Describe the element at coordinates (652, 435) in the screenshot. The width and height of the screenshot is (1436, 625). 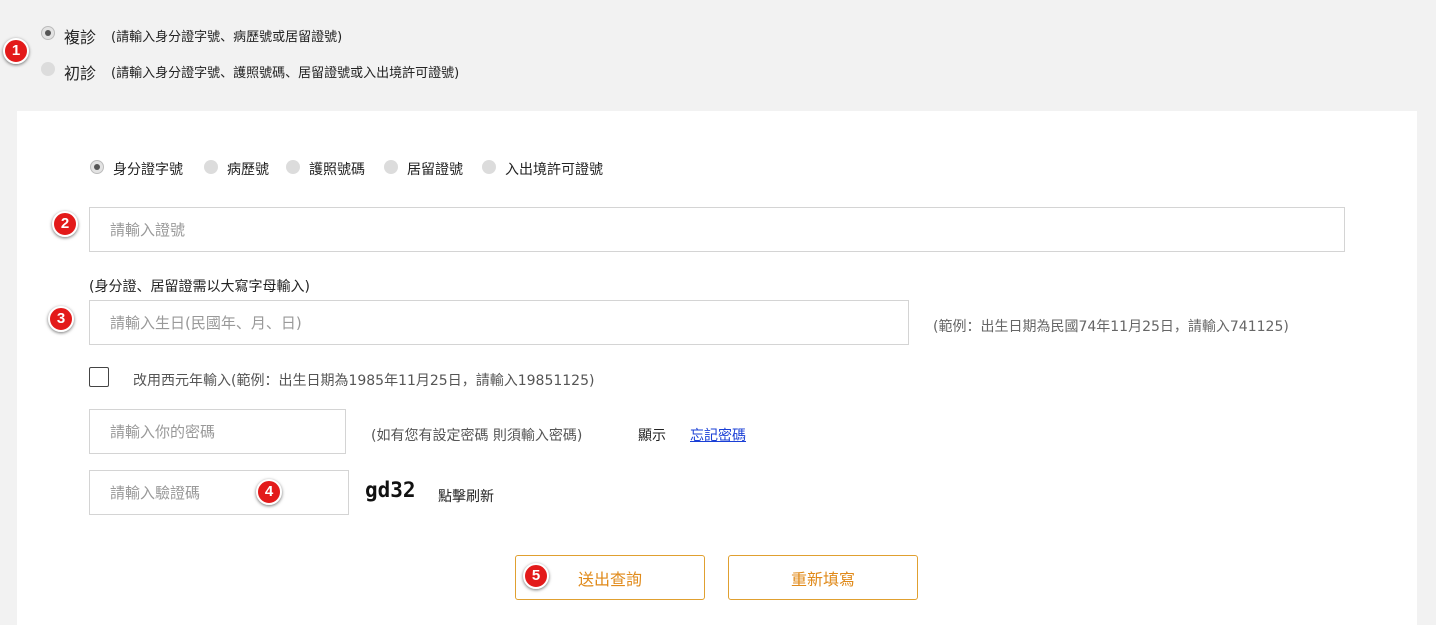
I see `show-password-toggle: 顯示` at that location.